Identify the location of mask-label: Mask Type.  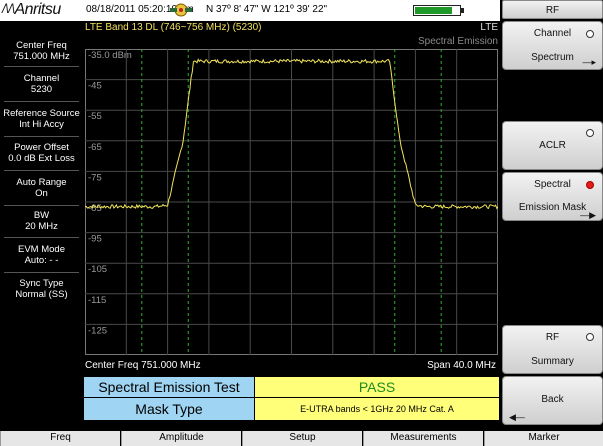
(169, 409).